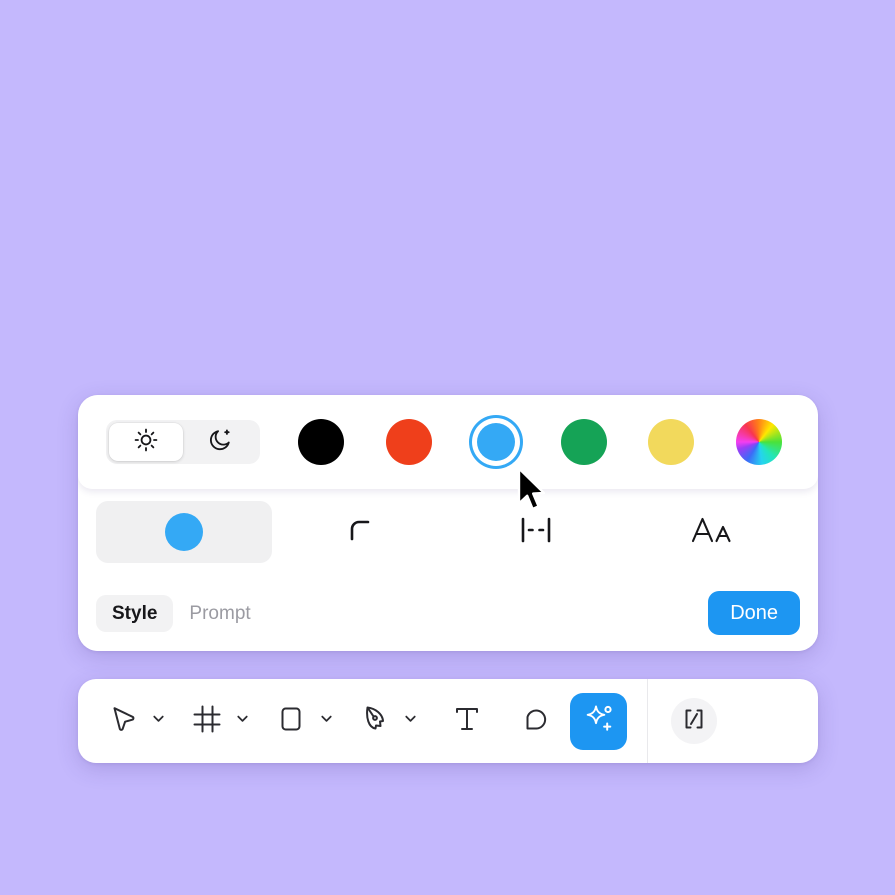 This screenshot has width=895, height=895. I want to click on tab-row: Style Prompt Done, so click(448, 613).